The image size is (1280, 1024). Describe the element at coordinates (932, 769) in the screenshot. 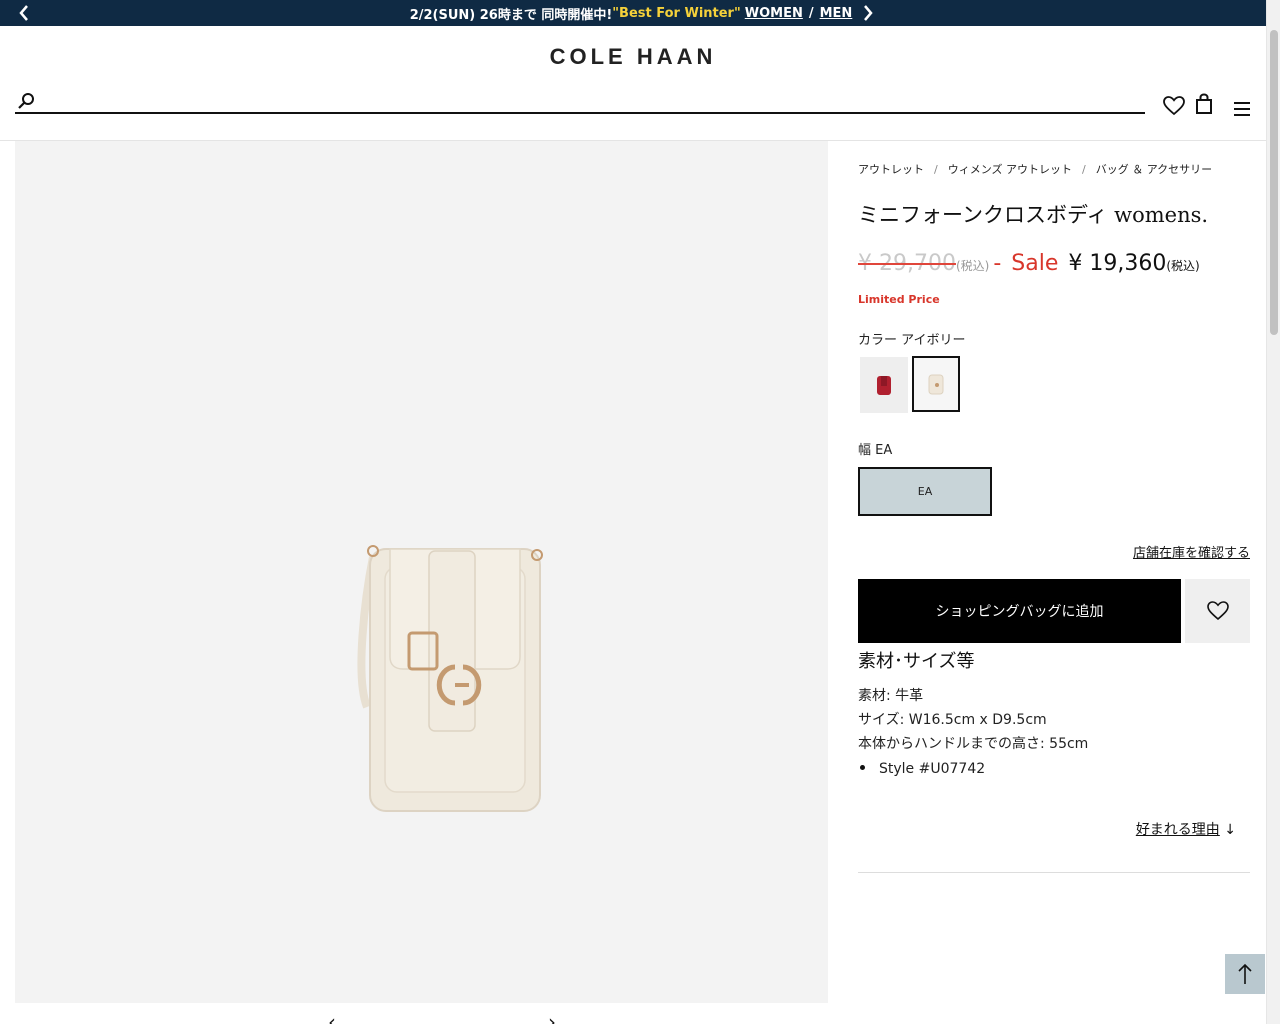

I see `style-number-text: Style #U07742` at that location.